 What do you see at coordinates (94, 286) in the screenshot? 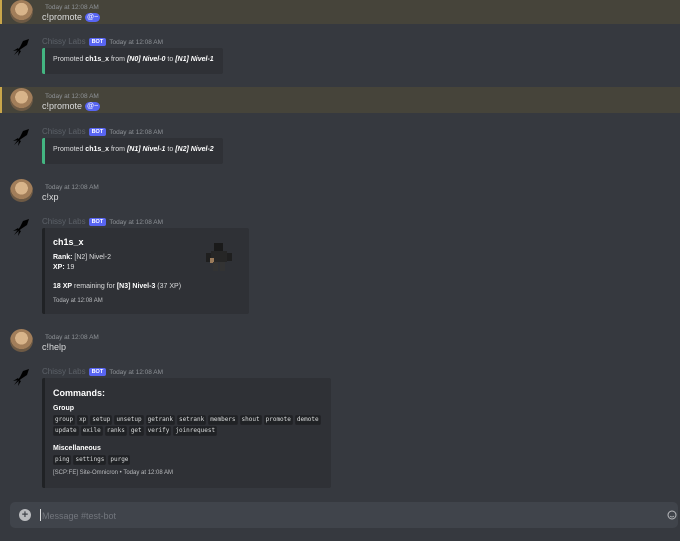
I see `remaining-text: remaining for` at bounding box center [94, 286].